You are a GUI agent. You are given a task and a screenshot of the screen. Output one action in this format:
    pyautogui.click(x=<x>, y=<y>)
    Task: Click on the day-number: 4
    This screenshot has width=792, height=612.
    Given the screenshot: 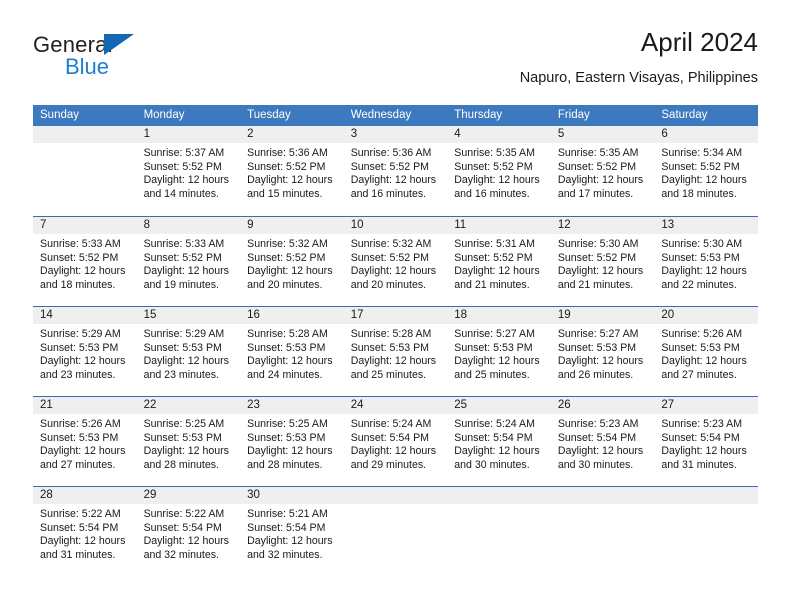 What is the action you would take?
    pyautogui.click(x=499, y=134)
    